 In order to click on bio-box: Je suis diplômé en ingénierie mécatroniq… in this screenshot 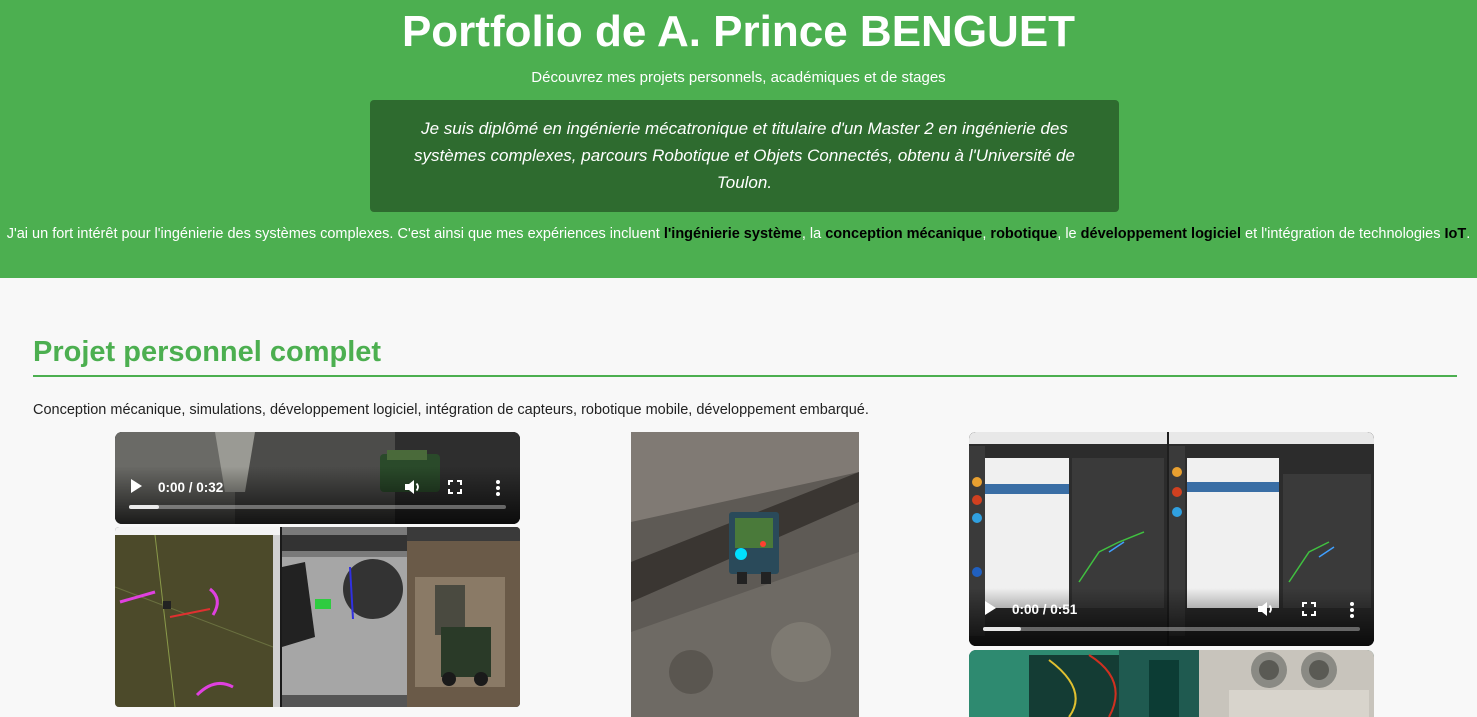, I will do `click(744, 156)`.